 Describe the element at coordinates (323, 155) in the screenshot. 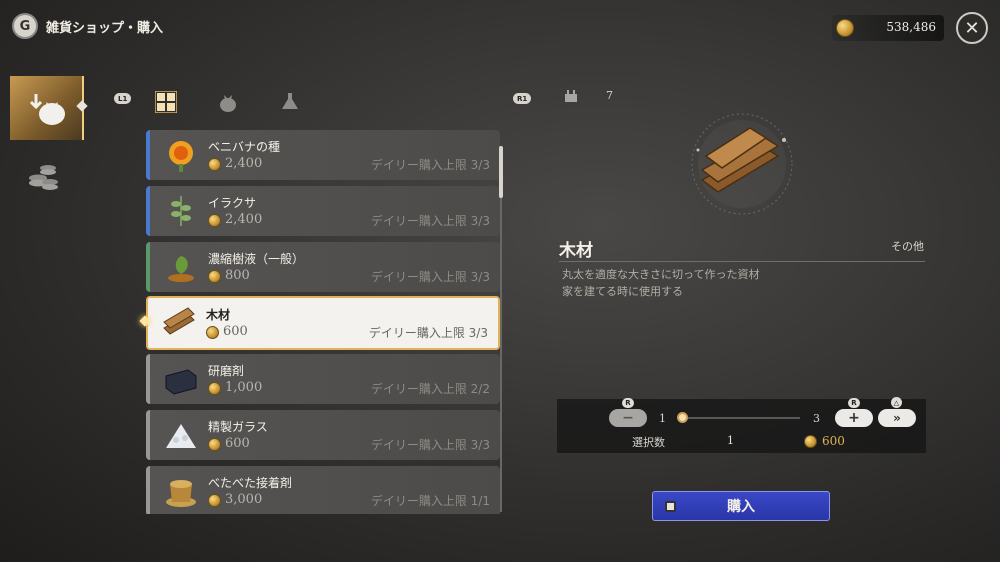

I see `list-item: ベニバナの種 2,400 デイリー購入上限 3/3` at that location.